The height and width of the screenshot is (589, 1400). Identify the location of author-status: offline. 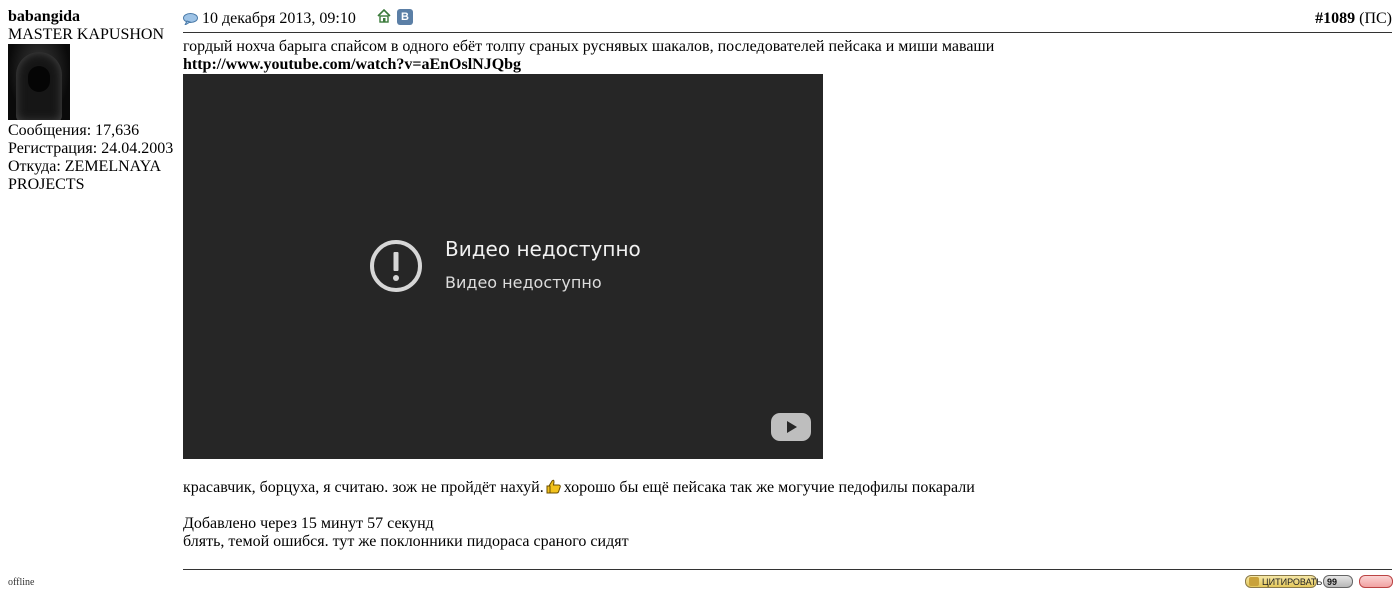
(21, 582).